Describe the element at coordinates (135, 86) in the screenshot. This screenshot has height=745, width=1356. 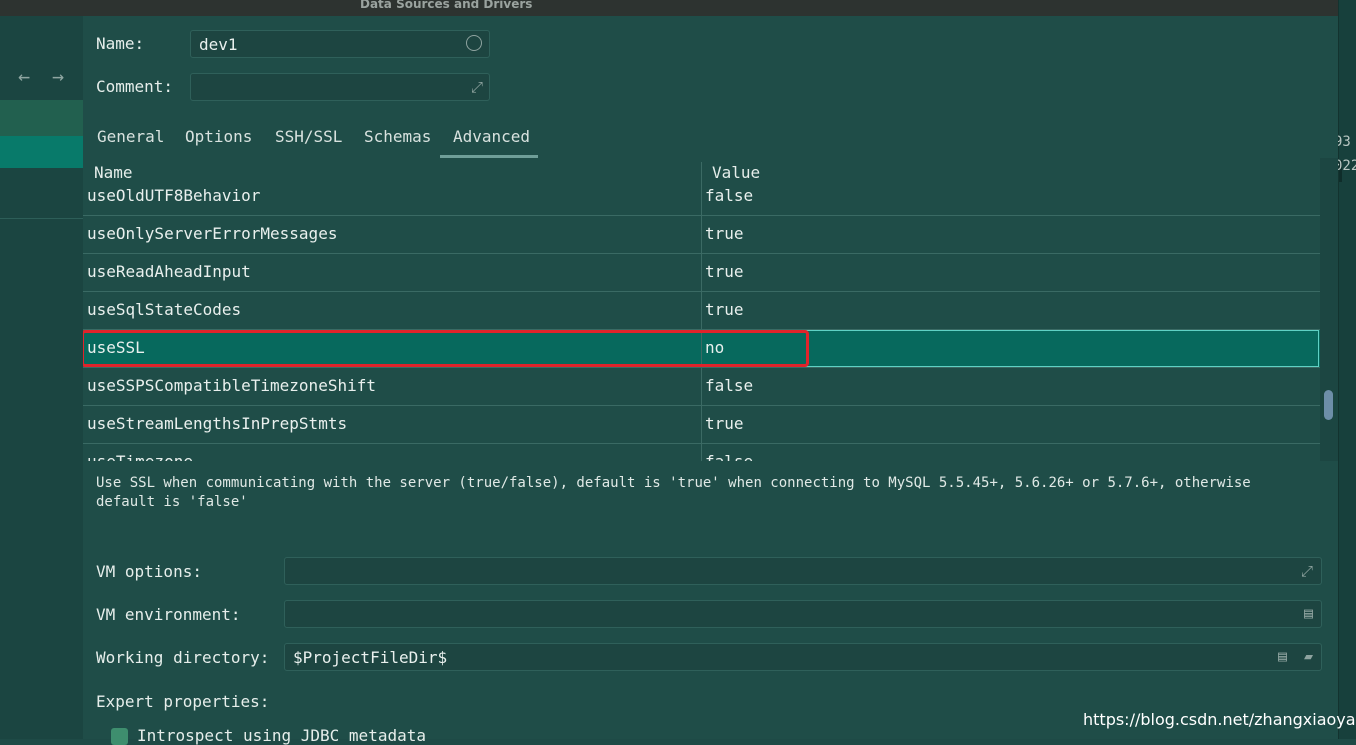
I see `comment-label: Comment:` at that location.